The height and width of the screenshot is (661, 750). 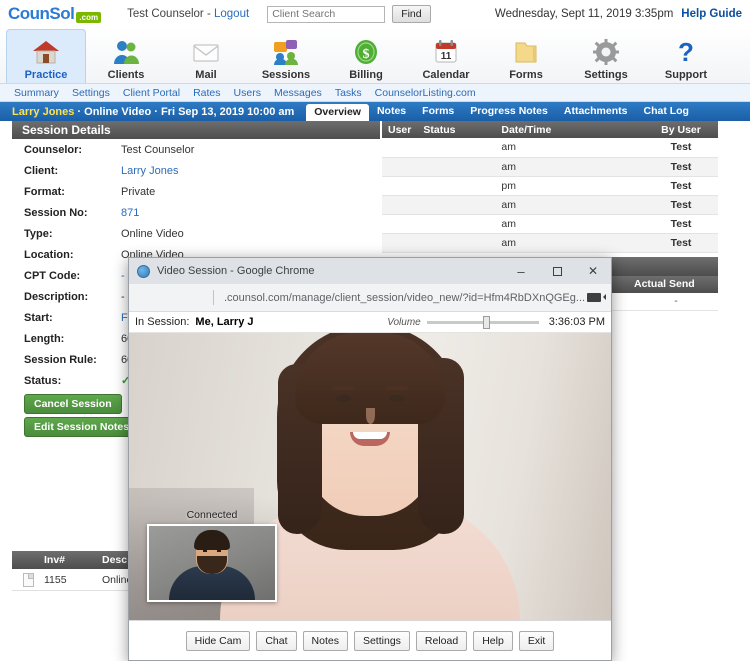 What do you see at coordinates (158, 149) in the screenshot?
I see `detail-value: Test Counselor` at bounding box center [158, 149].